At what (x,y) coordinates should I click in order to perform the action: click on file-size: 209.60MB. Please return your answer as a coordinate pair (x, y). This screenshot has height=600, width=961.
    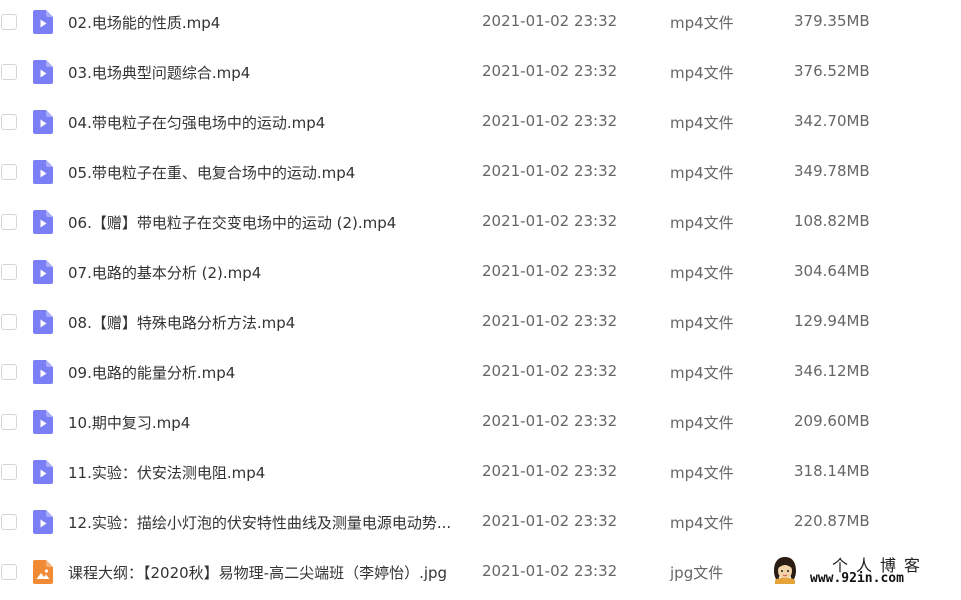
    Looking at the image, I should click on (832, 421).